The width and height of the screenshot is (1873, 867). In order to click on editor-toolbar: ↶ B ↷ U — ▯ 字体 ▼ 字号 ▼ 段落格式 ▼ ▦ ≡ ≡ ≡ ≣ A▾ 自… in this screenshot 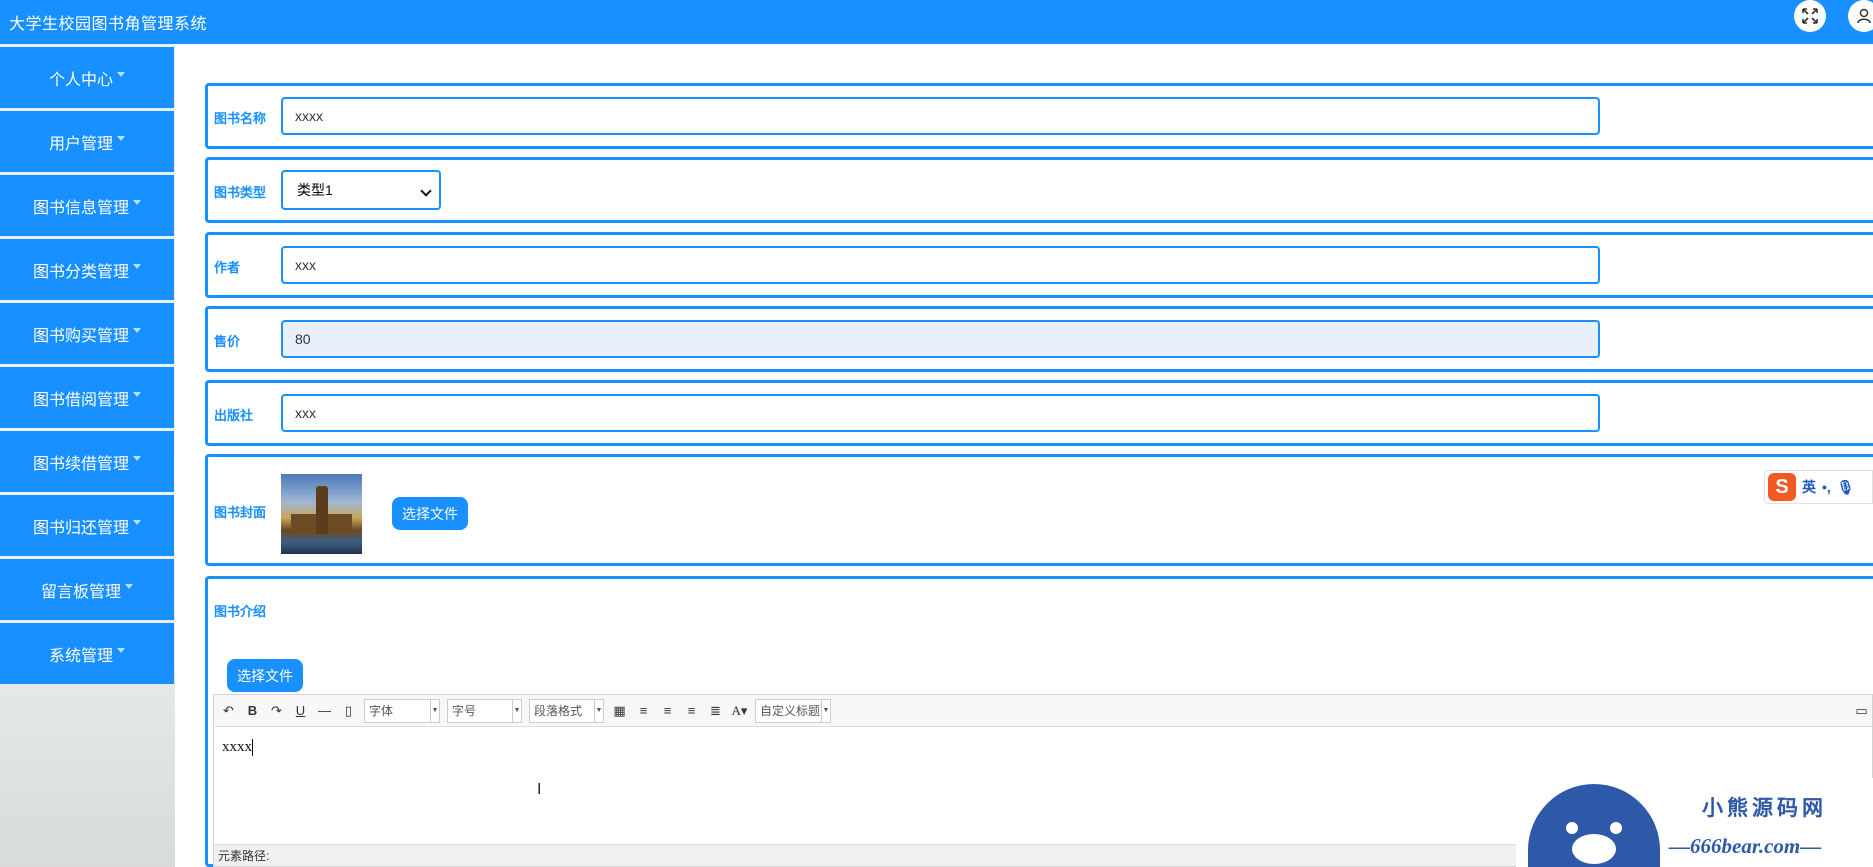, I will do `click(1043, 711)`.